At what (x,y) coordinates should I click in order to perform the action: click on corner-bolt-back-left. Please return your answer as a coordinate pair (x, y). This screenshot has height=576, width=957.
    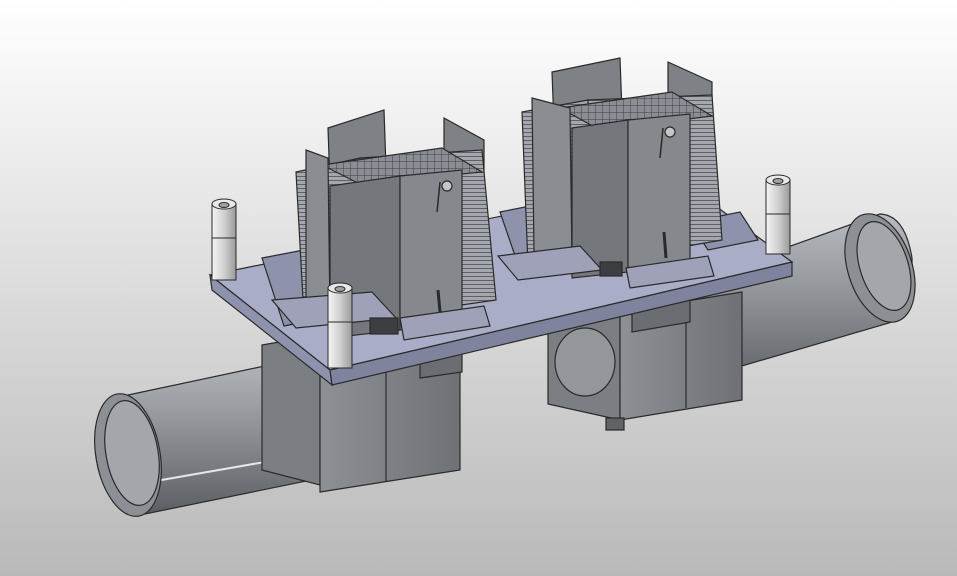
    Looking at the image, I should click on (224, 239).